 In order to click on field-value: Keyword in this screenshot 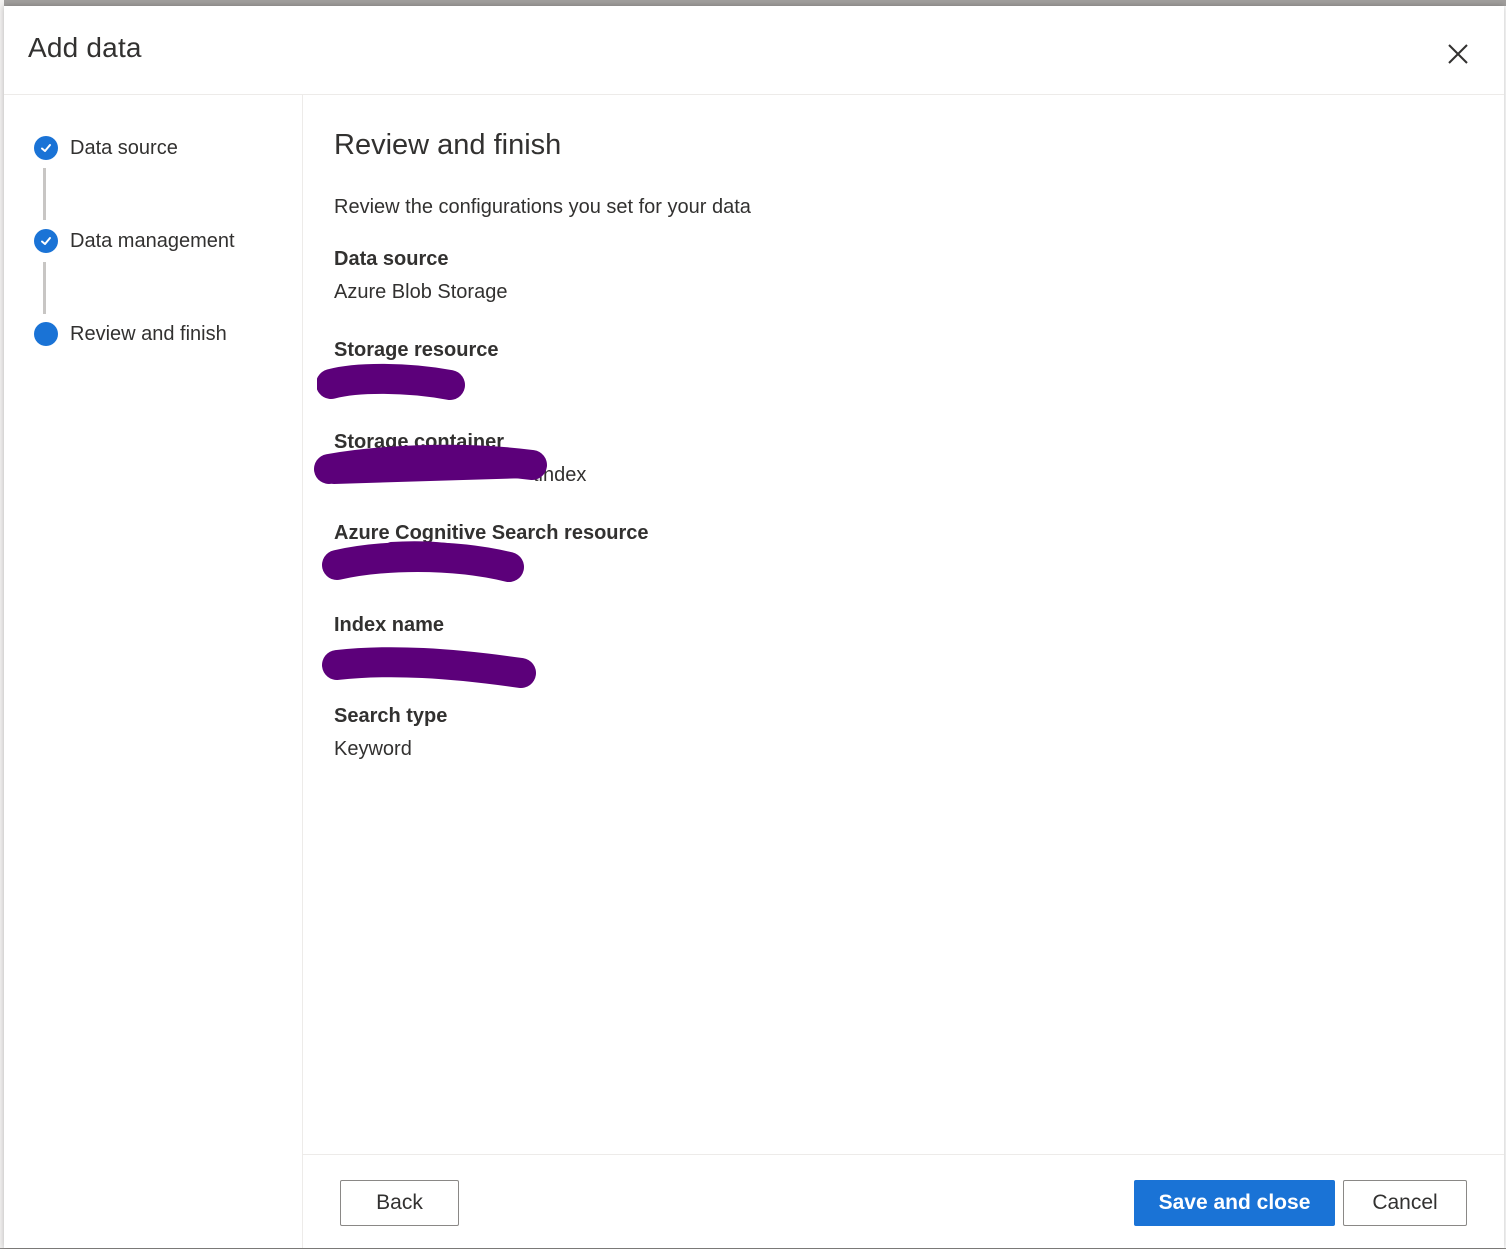, I will do `click(373, 749)`.